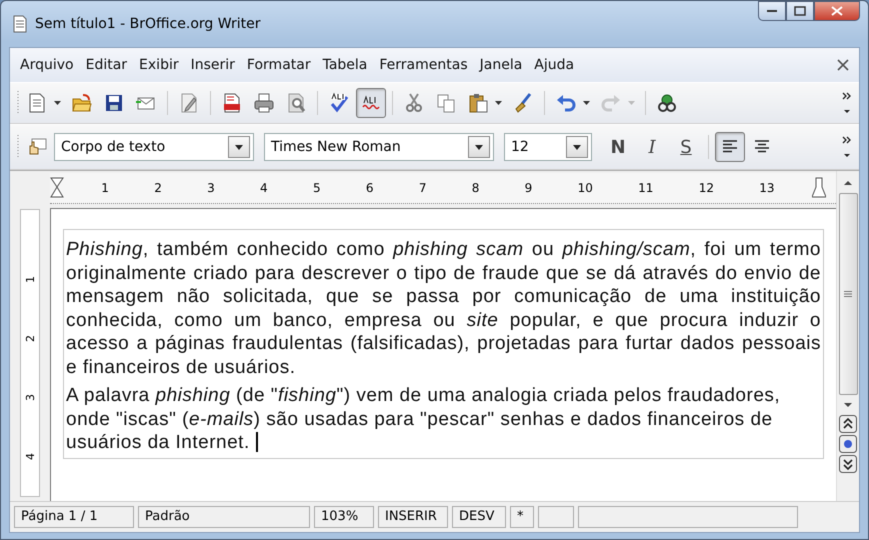 This screenshot has height=540, width=869. Describe the element at coordinates (224, 517) in the screenshot. I see `status-field: Padrão` at that location.